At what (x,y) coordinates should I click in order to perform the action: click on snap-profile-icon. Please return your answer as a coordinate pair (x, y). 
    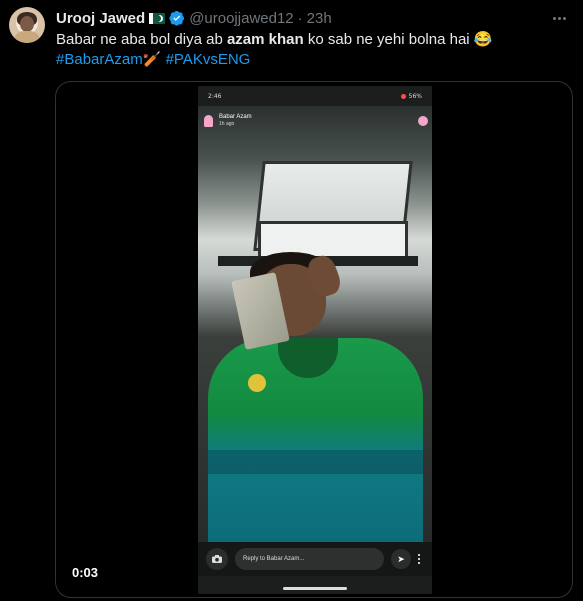
    Looking at the image, I should click on (423, 121).